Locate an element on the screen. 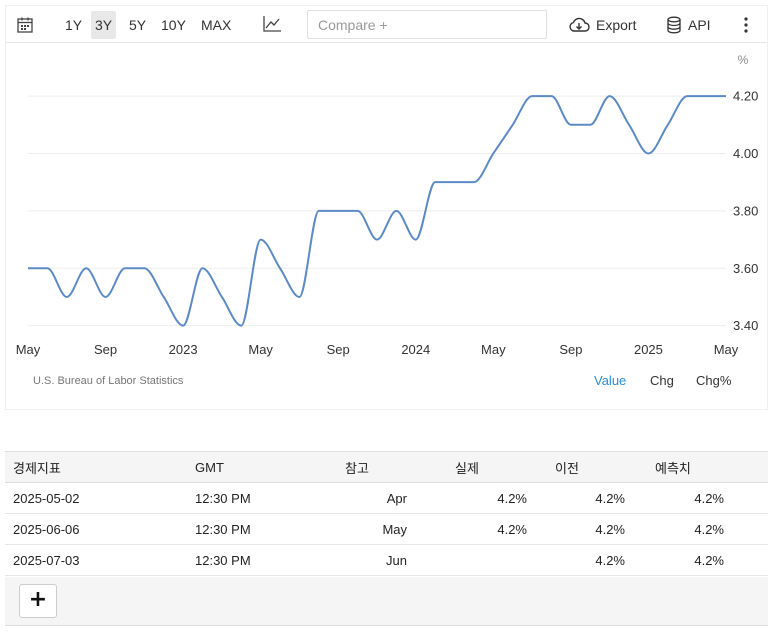 This screenshot has height=632, width=773. y-axis: 3.40 3.60 3.80 4.00 4.20 is located at coordinates (745, 211).